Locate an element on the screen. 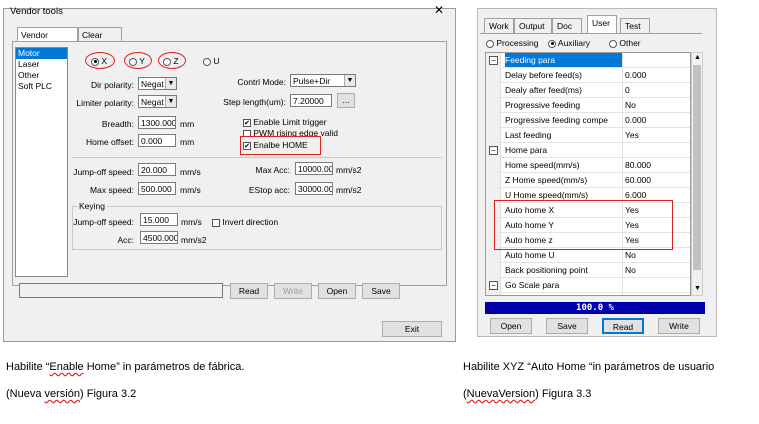  max-speed-label: Max speed: is located at coordinates (112, 190).